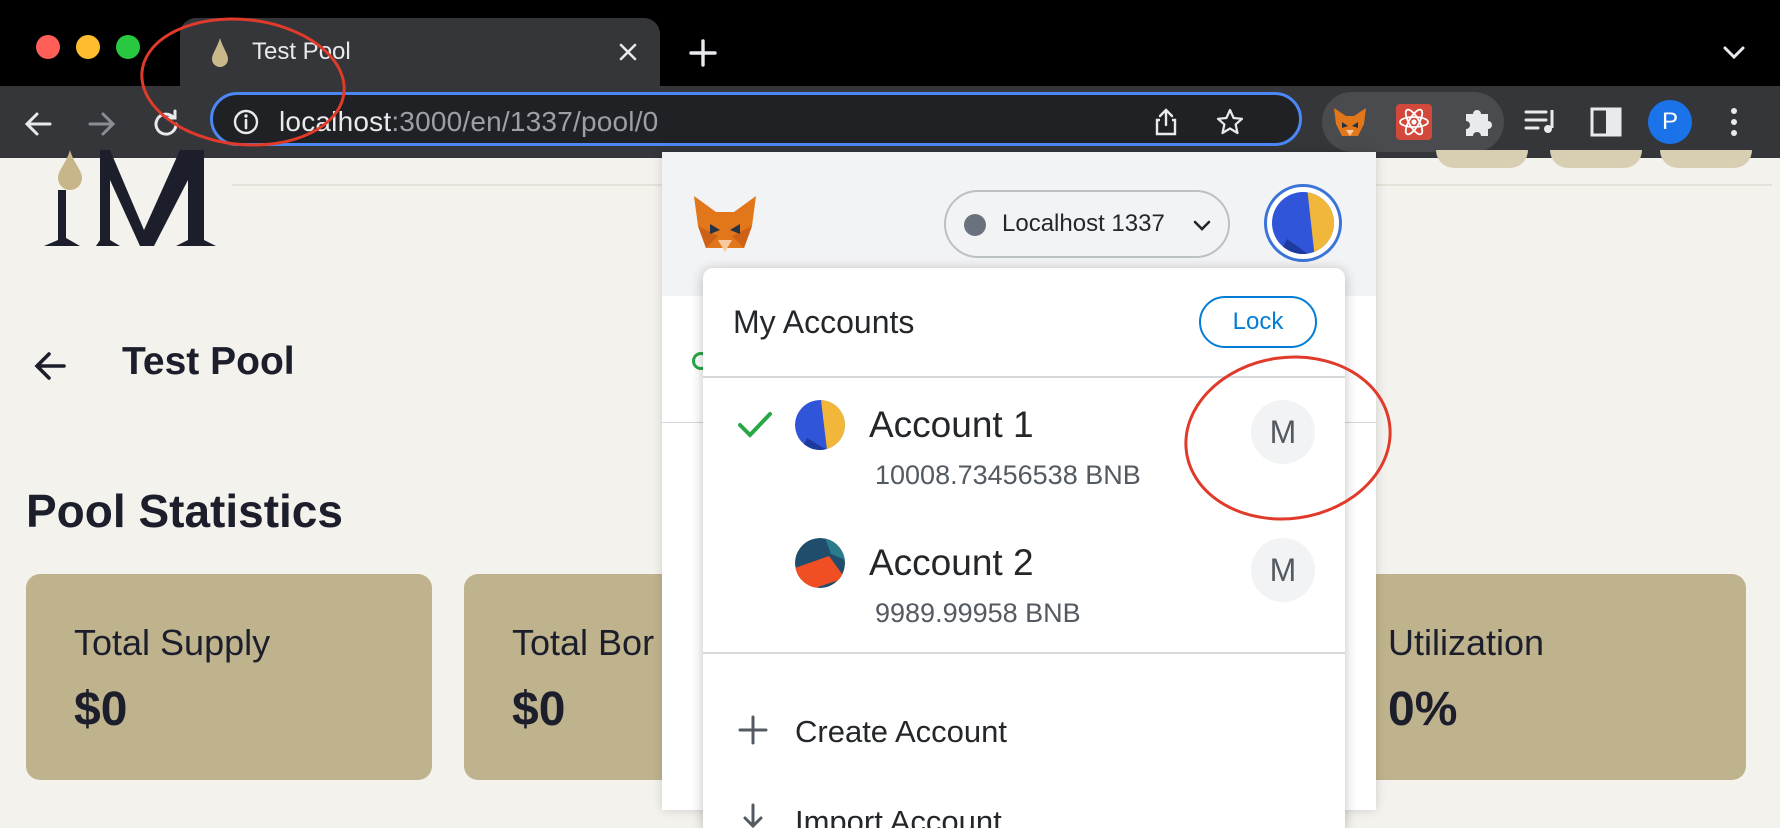 This screenshot has height=828, width=1780. What do you see at coordinates (583, 642) in the screenshot?
I see `stat-label: Total Bor` at bounding box center [583, 642].